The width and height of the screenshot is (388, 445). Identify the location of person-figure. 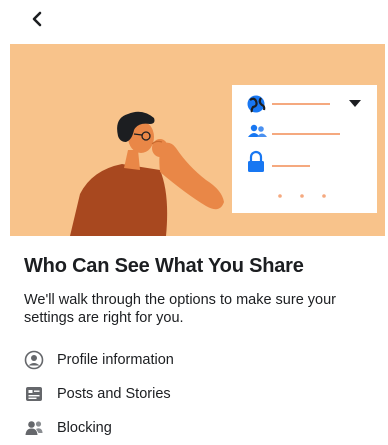
(147, 173).